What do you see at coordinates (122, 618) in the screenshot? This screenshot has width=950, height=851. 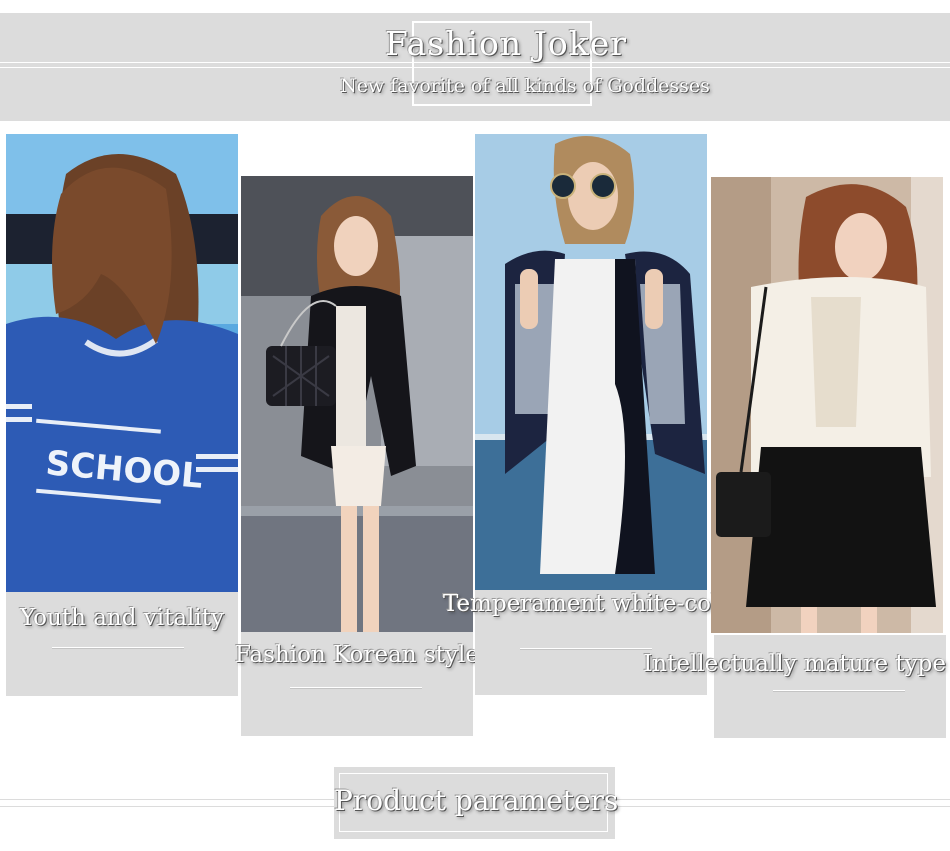 I see `card-label-youth: Youth and vitality` at bounding box center [122, 618].